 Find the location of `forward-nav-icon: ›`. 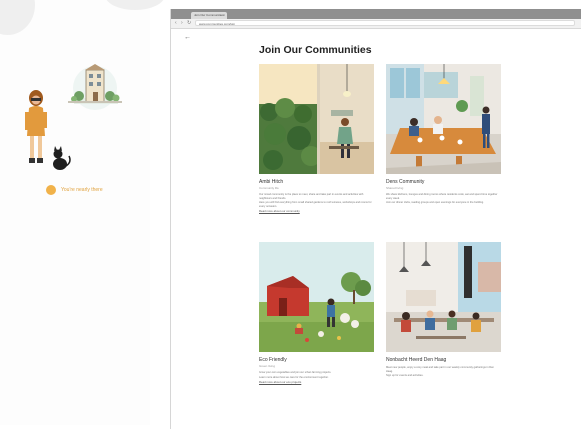

forward-nav-icon: › is located at coordinates (182, 23).